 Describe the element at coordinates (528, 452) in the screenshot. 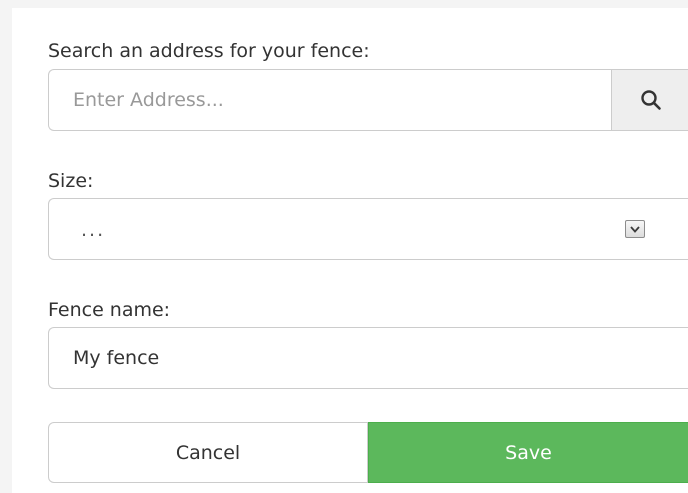

I see `save-button: Save` at that location.